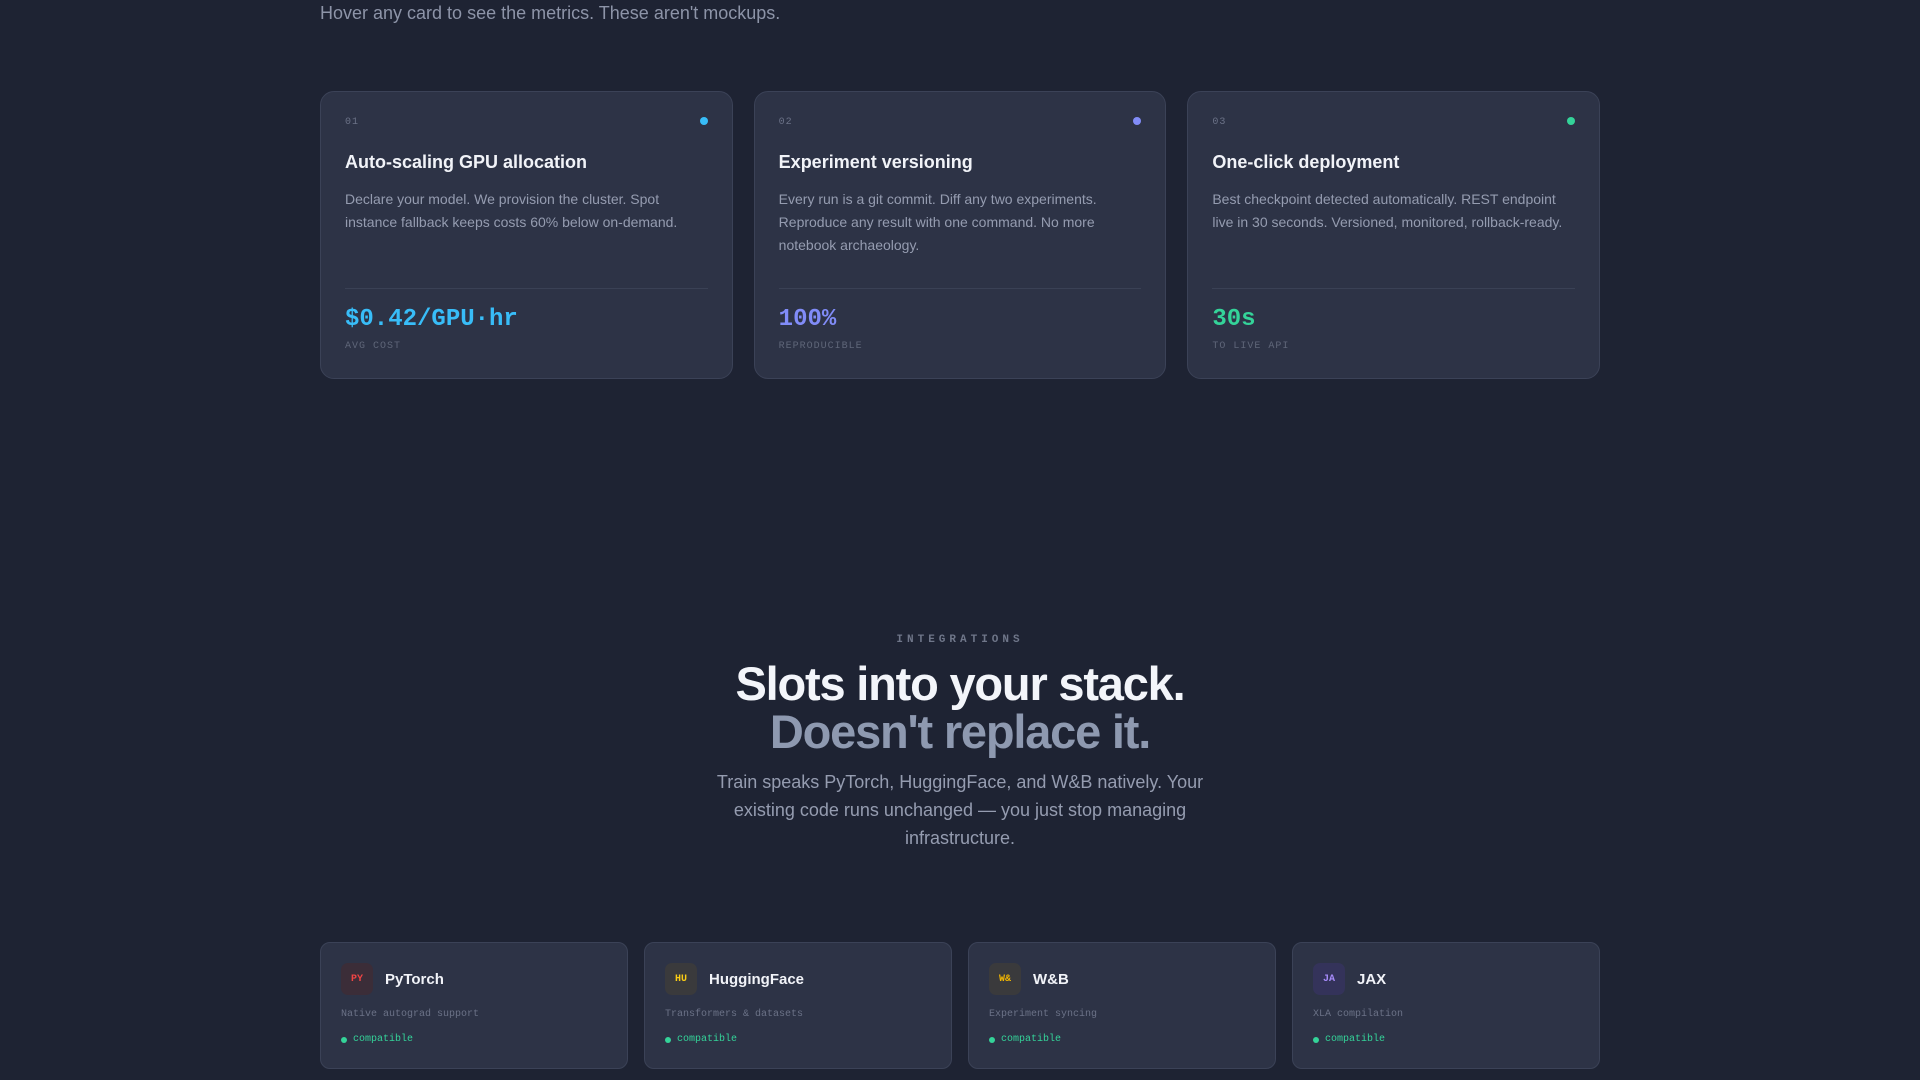 This screenshot has width=1920, height=1080. Describe the element at coordinates (681, 979) in the screenshot. I see `huggingface-badge-icon: HU` at that location.